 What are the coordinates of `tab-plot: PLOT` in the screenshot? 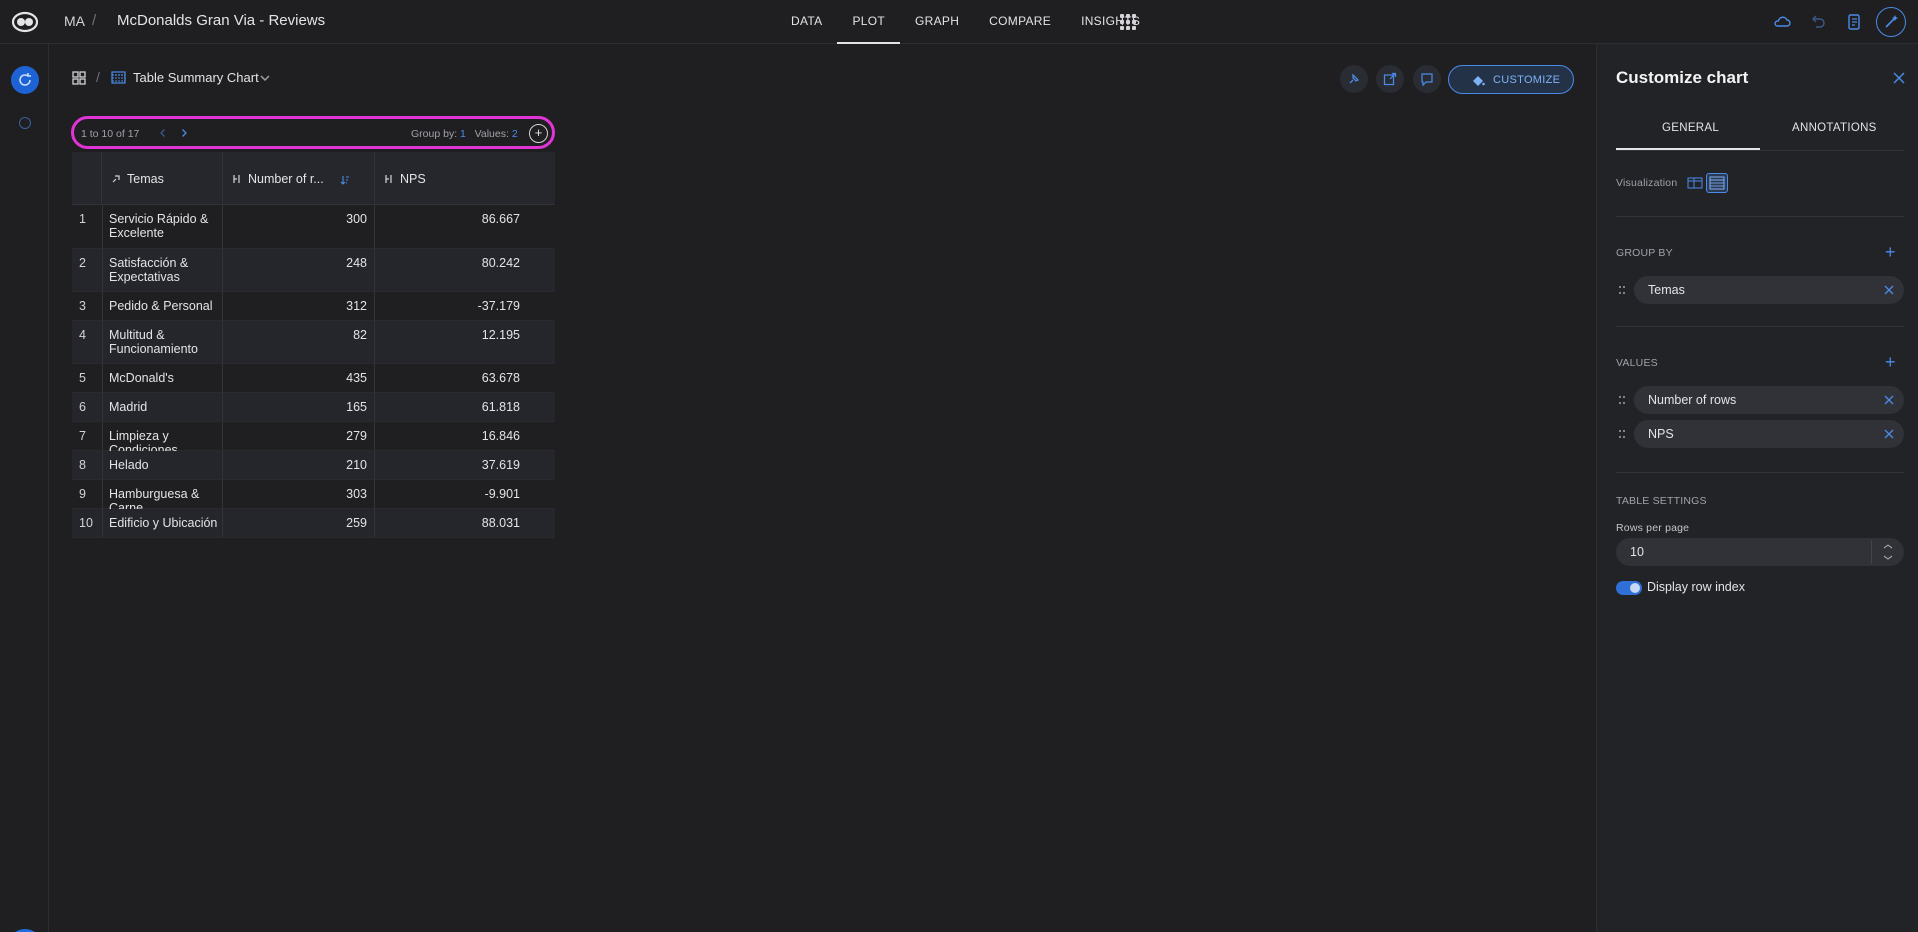 It's located at (868, 22).